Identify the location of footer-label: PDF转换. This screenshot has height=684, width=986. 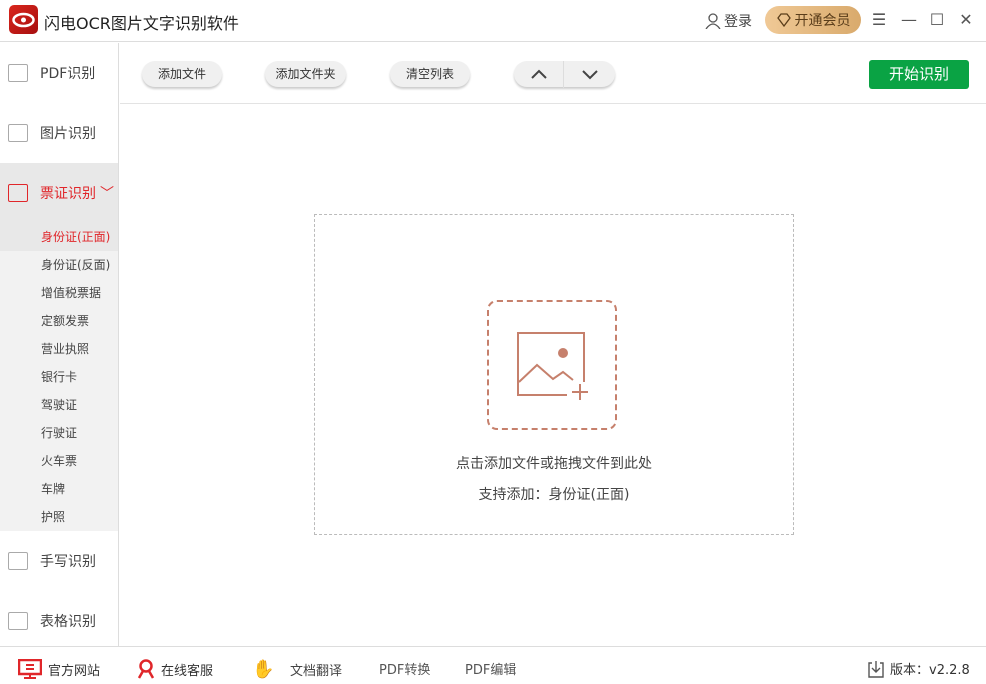
(405, 670).